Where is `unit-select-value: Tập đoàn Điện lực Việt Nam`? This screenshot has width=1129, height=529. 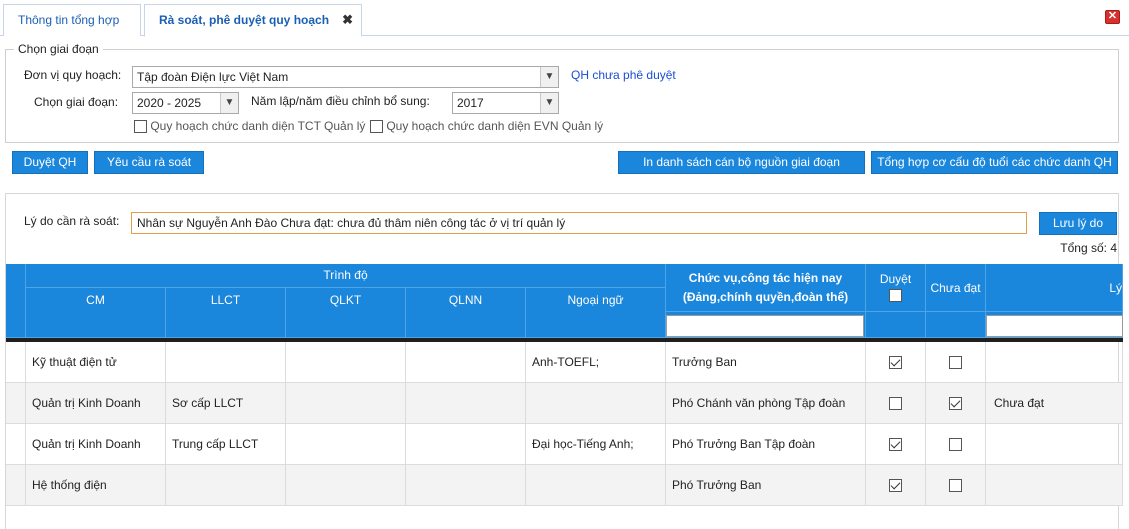
unit-select-value: Tập đoàn Điện lực Việt Nam is located at coordinates (213, 77).